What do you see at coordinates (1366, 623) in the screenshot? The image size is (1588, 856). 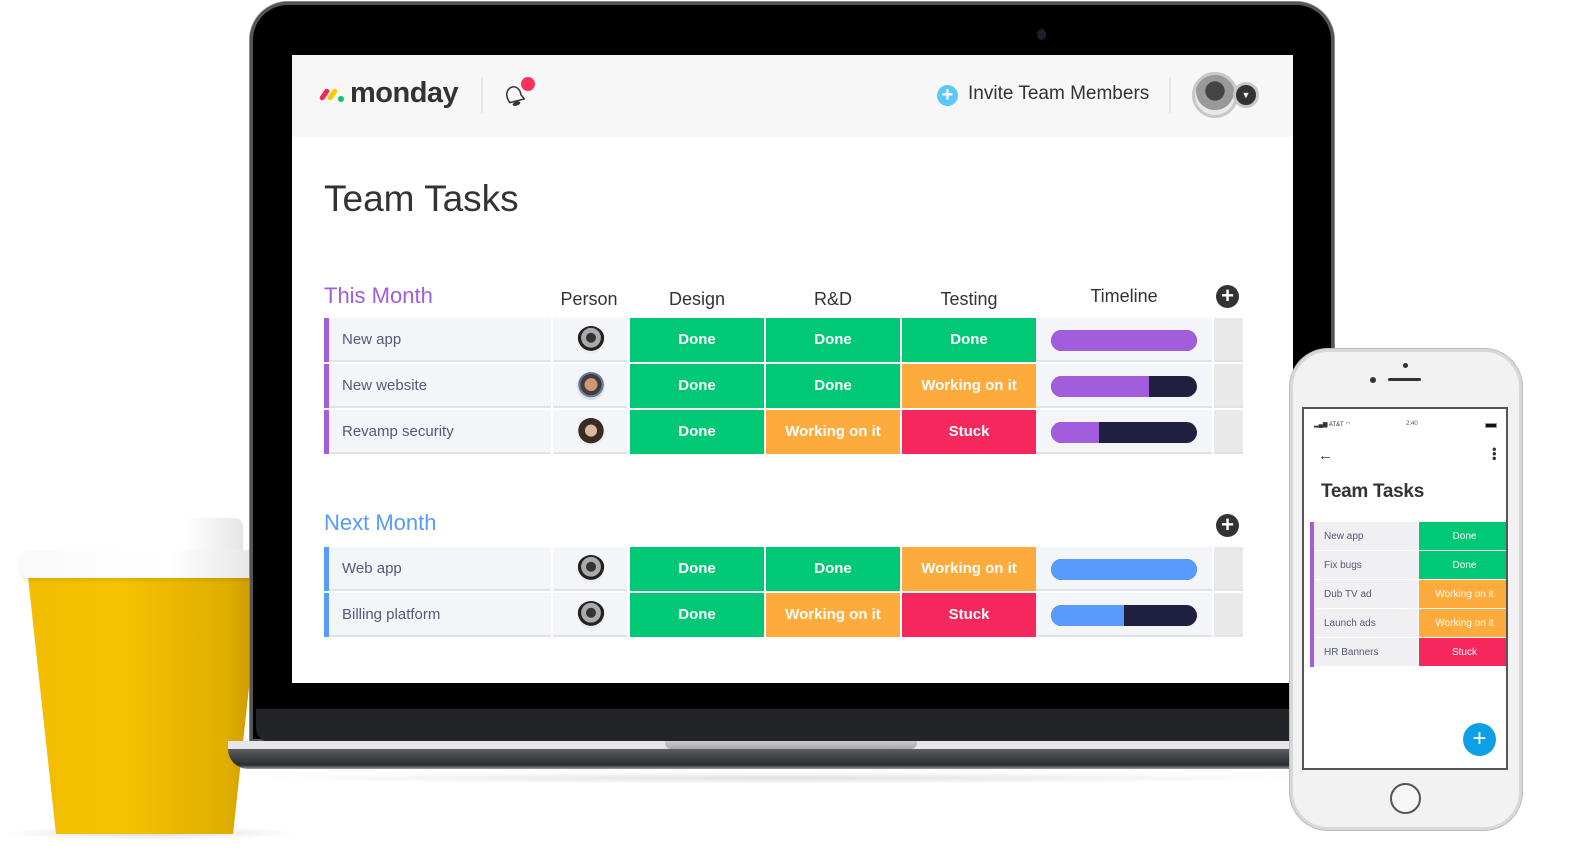 I see `phone-task-name: Launch ads` at bounding box center [1366, 623].